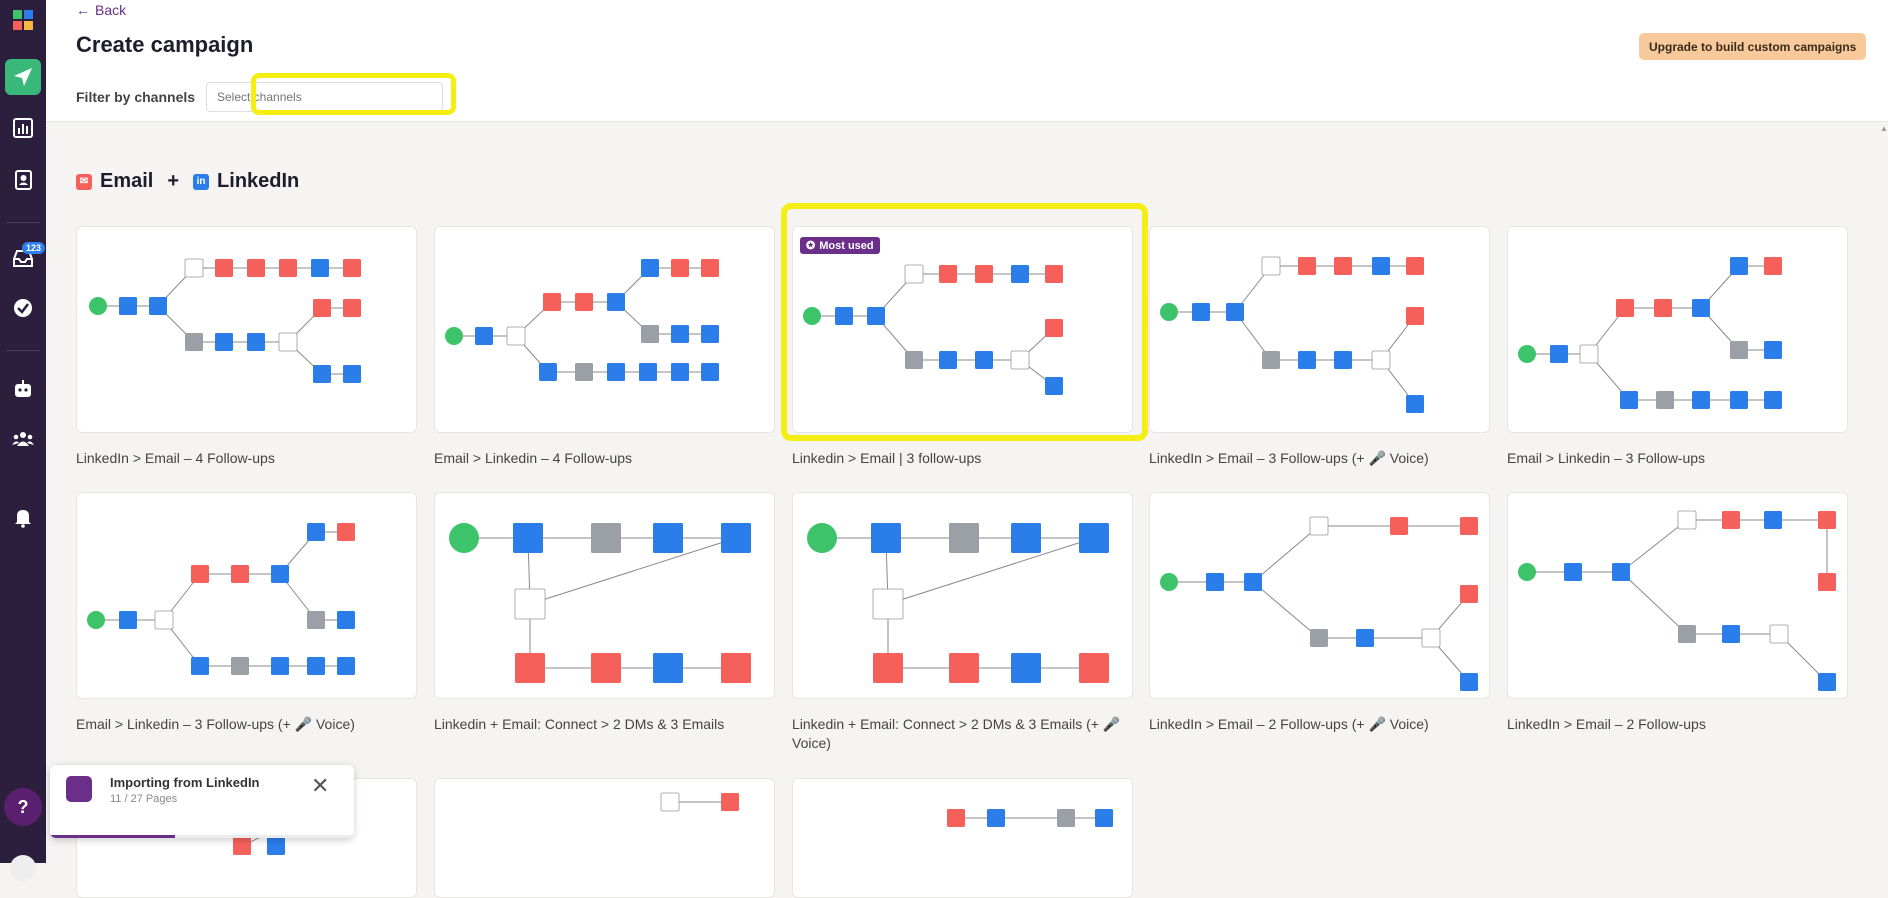  I want to click on team-icon, so click(23, 439).